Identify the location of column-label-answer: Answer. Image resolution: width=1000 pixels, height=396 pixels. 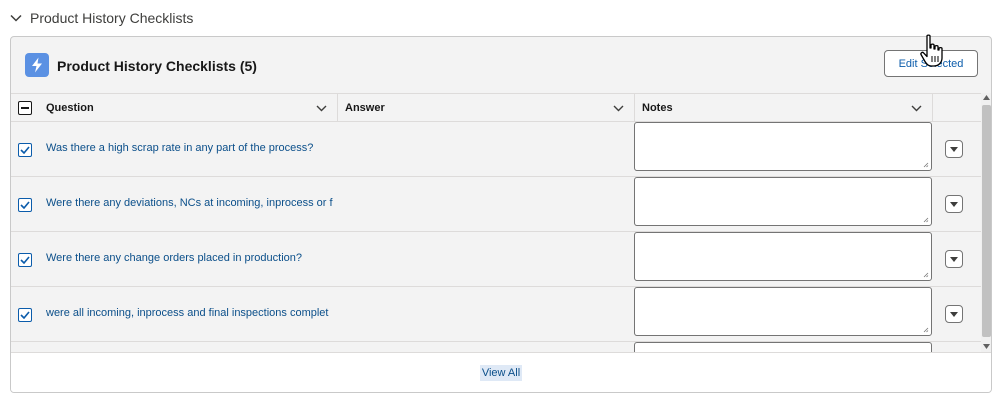
(365, 108).